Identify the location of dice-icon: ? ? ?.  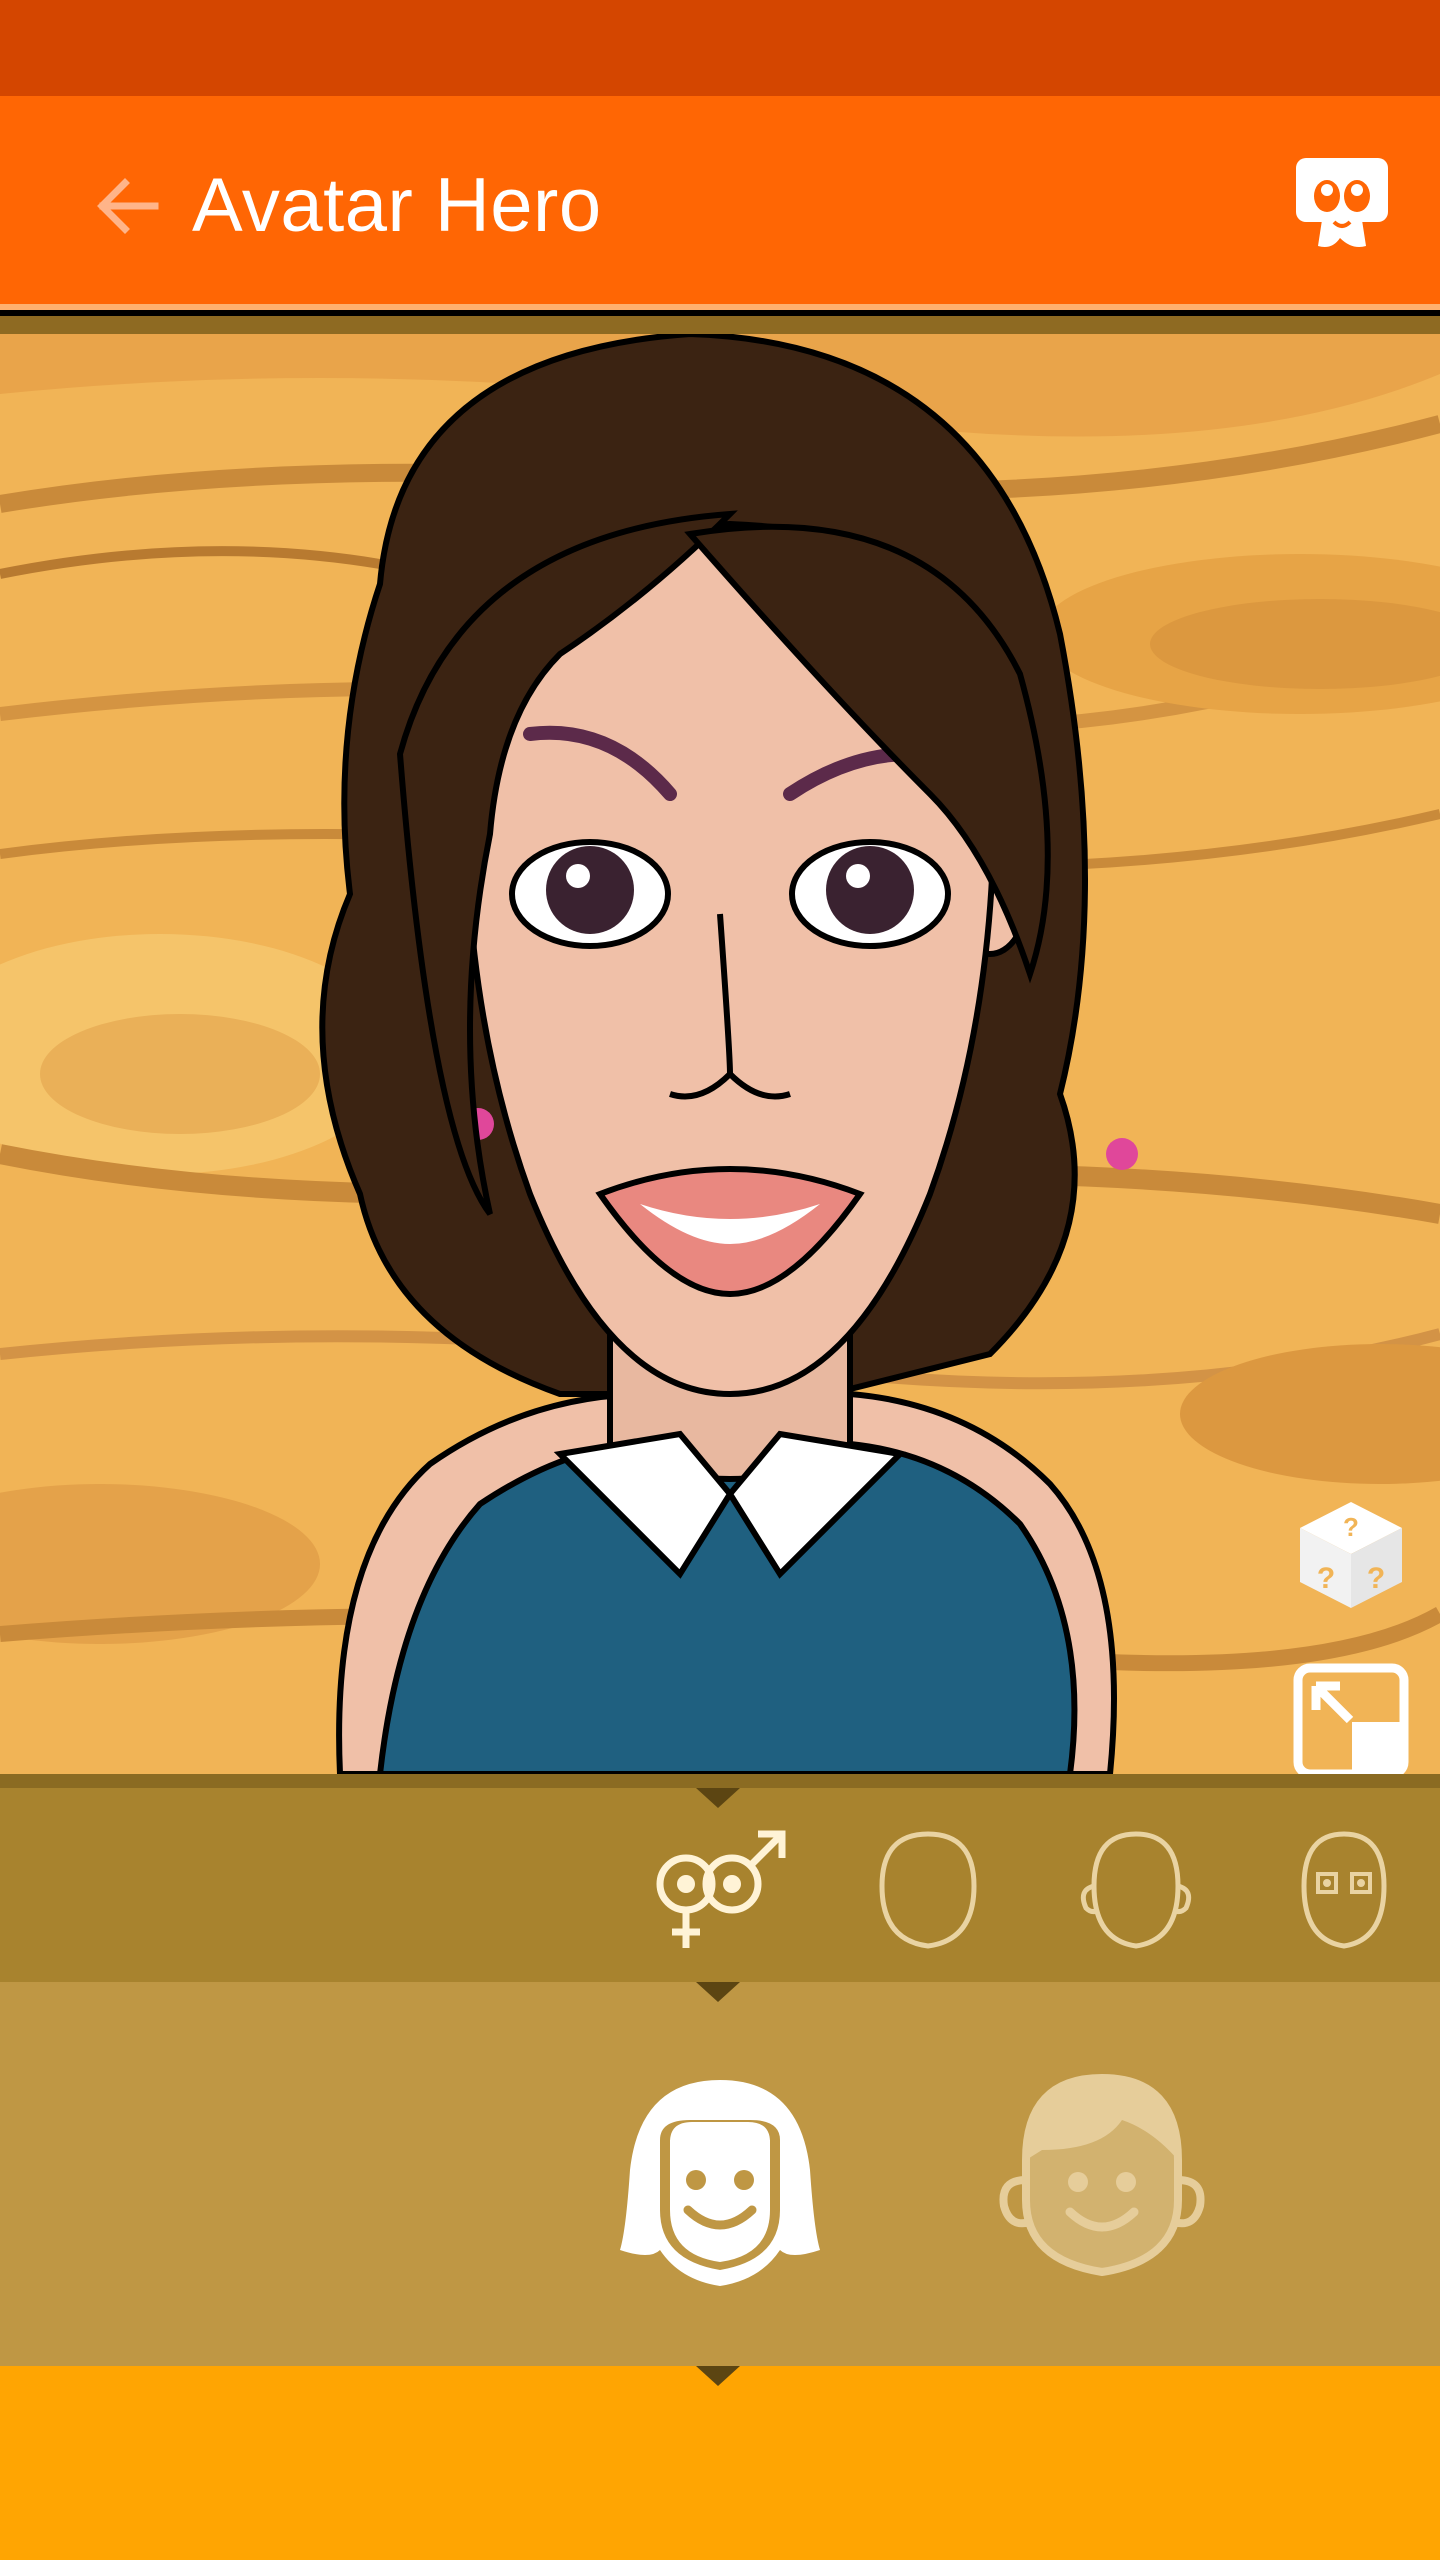
(1351, 1555).